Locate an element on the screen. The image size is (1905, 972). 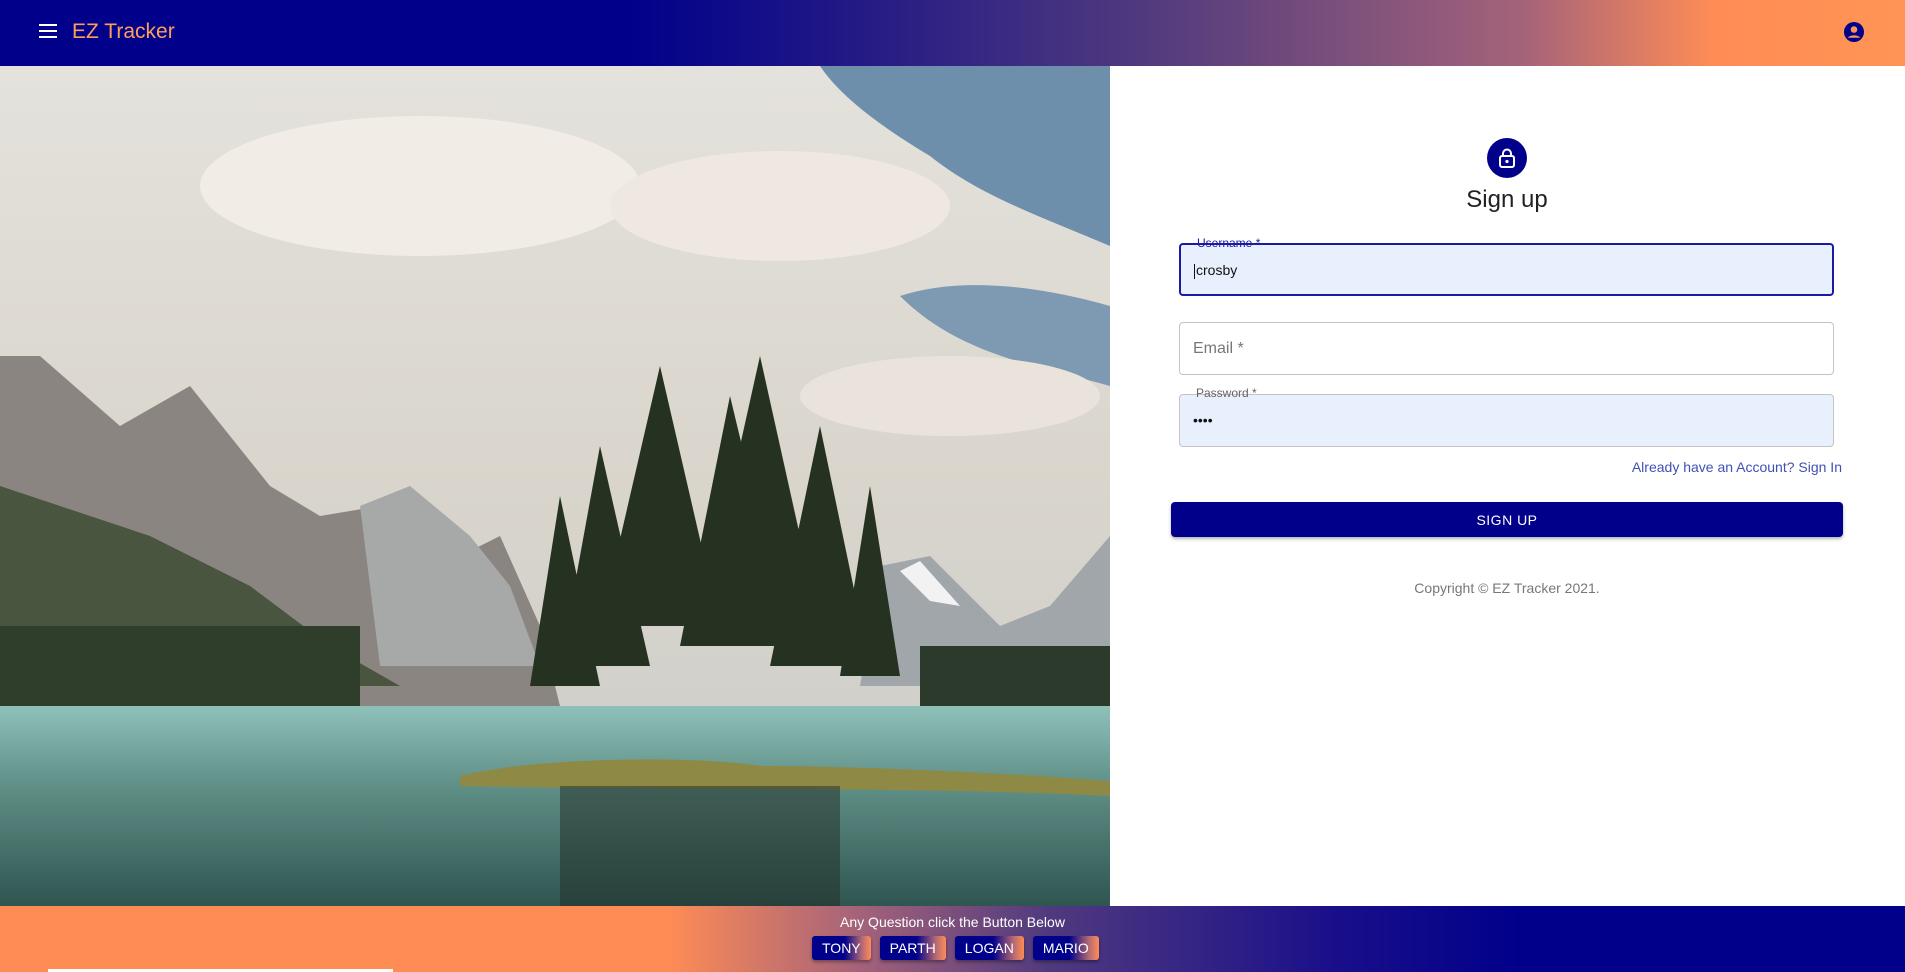
app-title: EZ Tracker is located at coordinates (123, 31).